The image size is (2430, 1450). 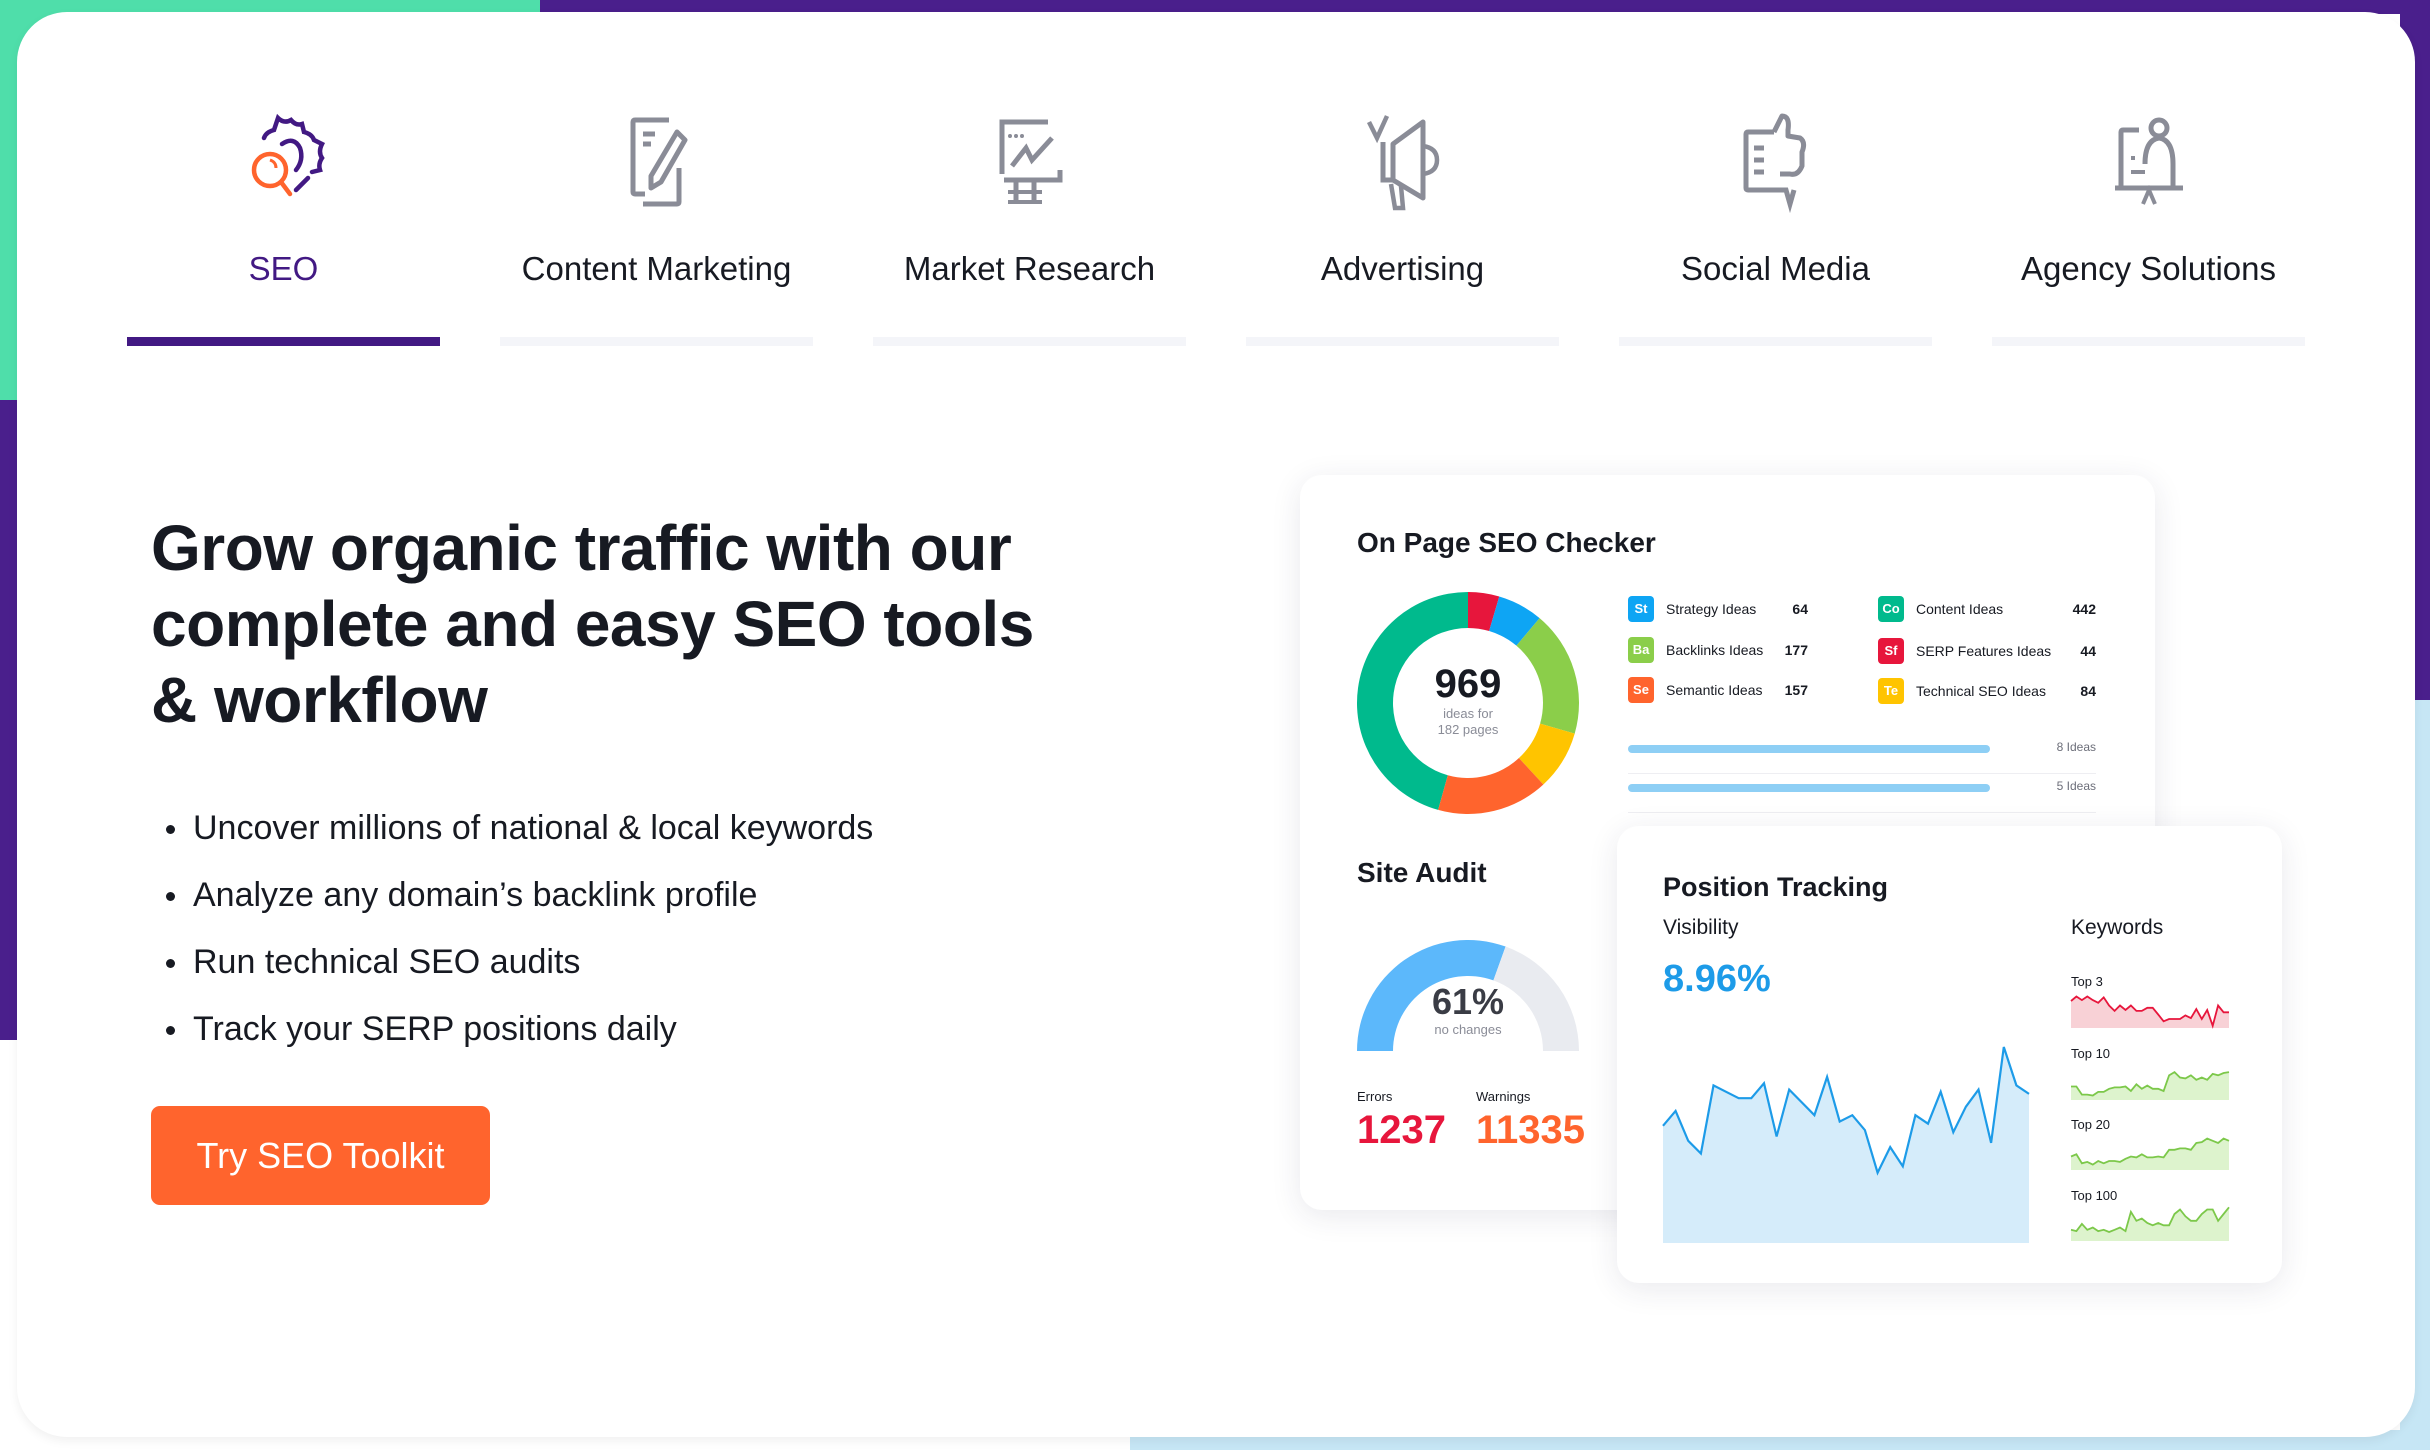 I want to click on errors-label: Errors, so click(x=1375, y=1096).